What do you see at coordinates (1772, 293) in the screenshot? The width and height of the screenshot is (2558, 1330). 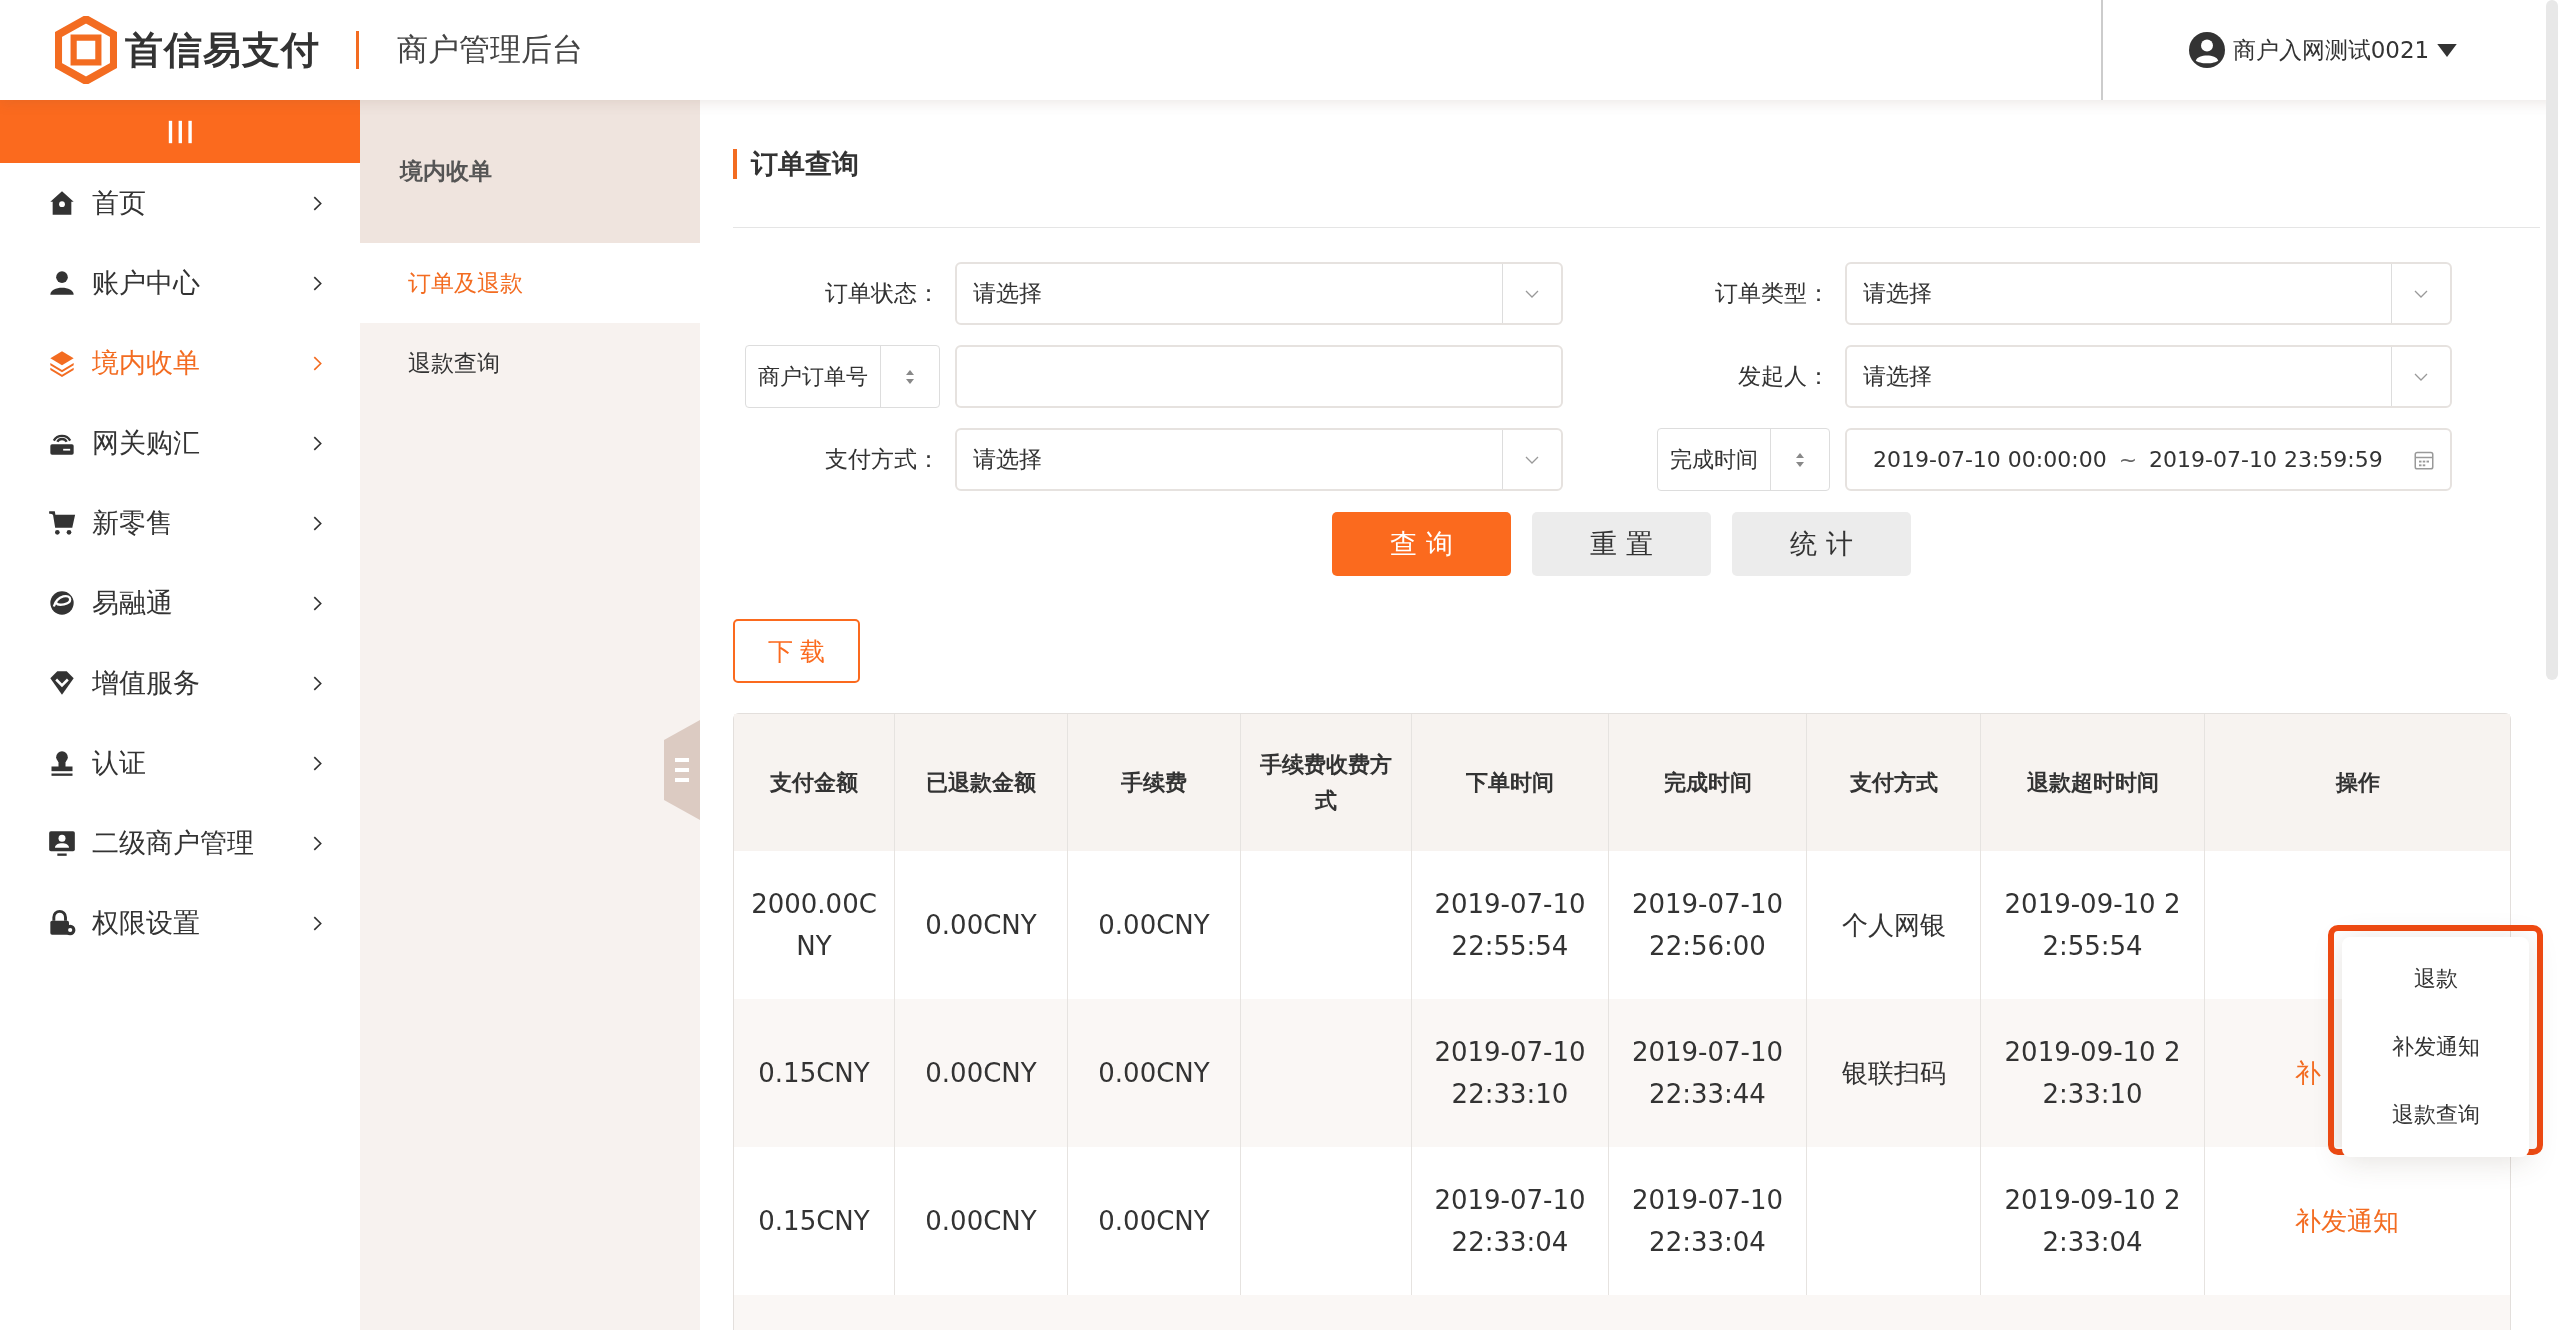 I see `field-label: 订单类型：` at bounding box center [1772, 293].